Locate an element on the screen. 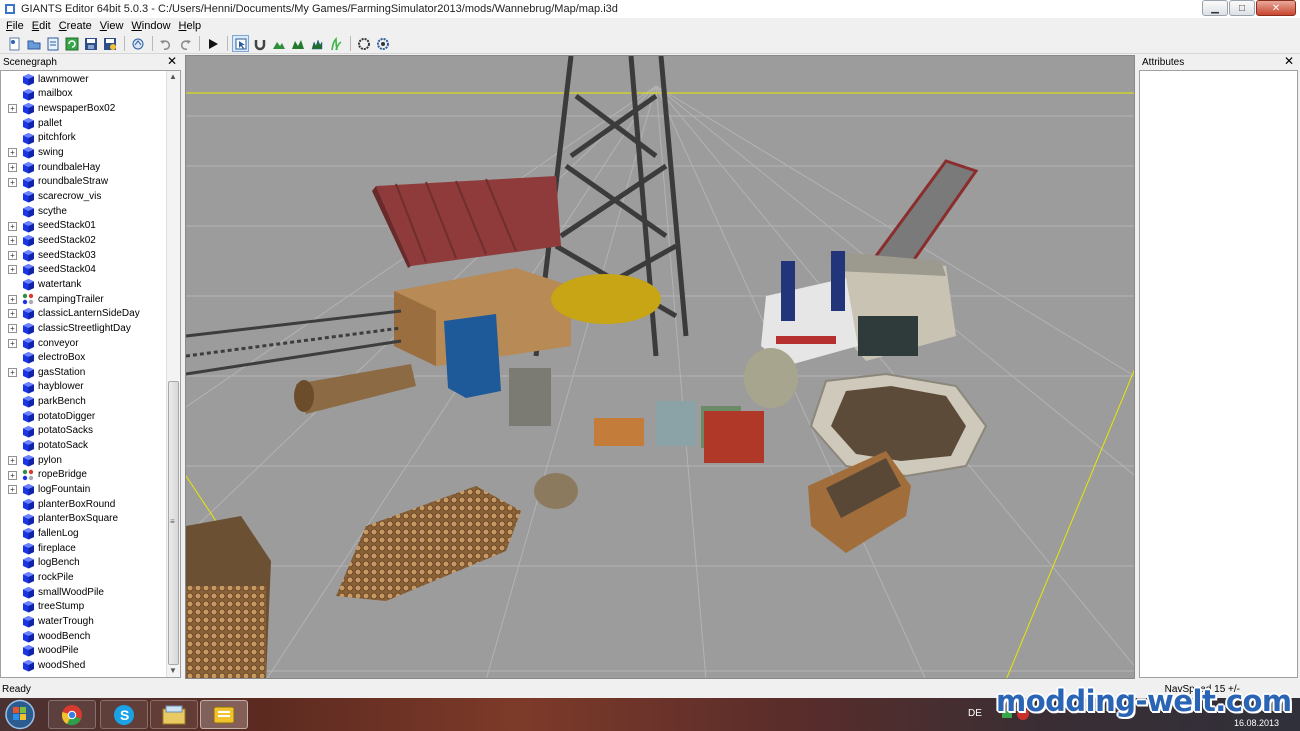 This screenshot has width=1300, height=731. select-tool-icon is located at coordinates (240, 43).